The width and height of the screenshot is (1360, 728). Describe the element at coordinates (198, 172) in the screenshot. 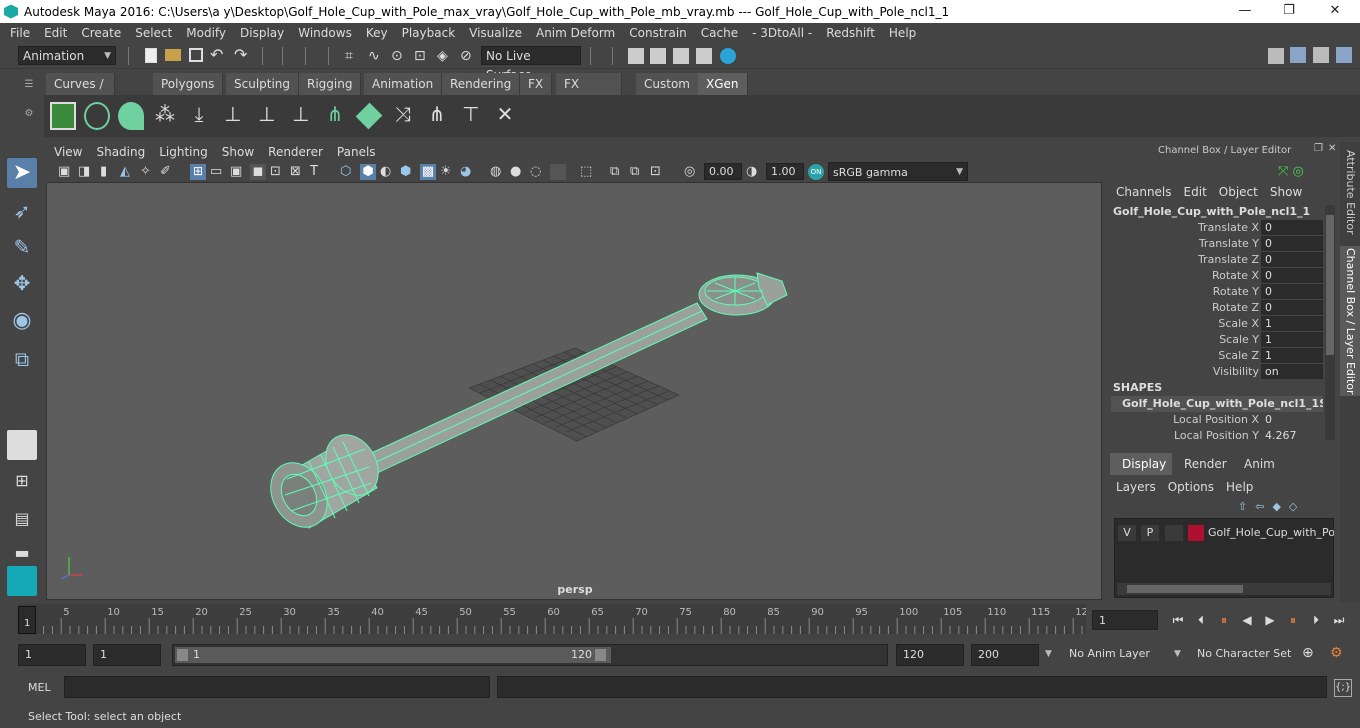

I see `grid-toggle-icon: ⊞` at that location.